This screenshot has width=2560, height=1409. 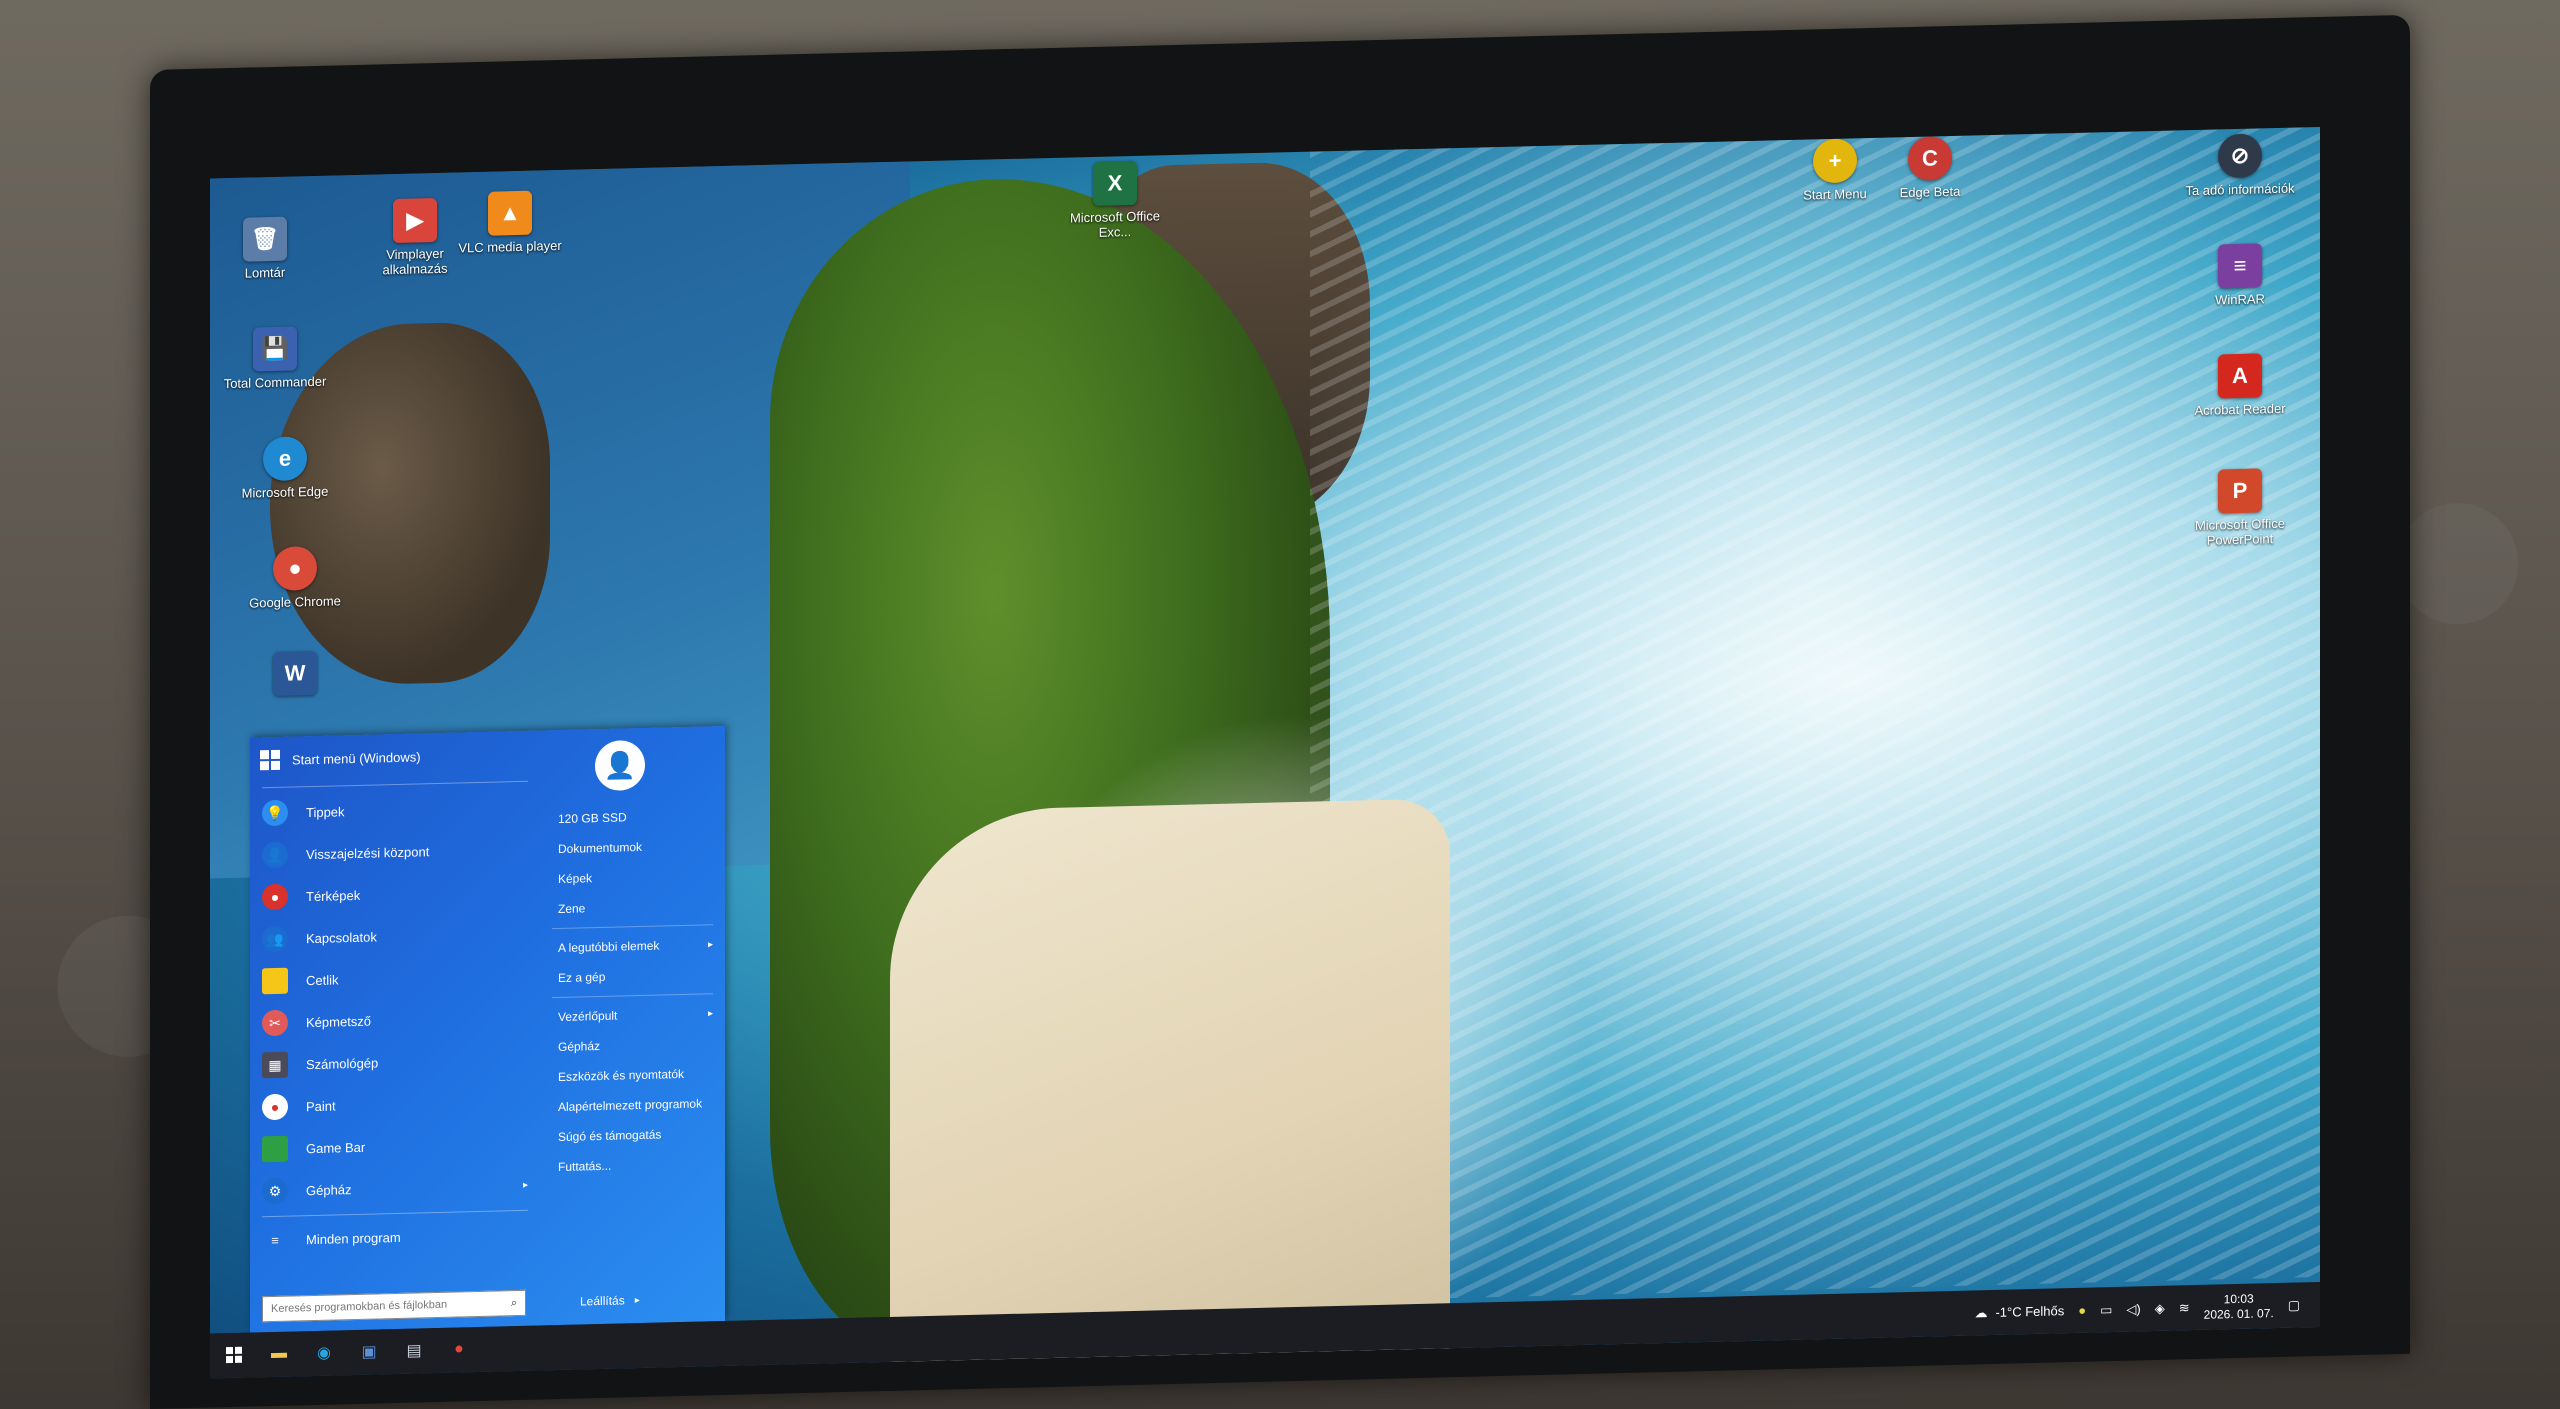 What do you see at coordinates (632, 847) in the screenshot?
I see `start-right-documents: Dokumentumok` at bounding box center [632, 847].